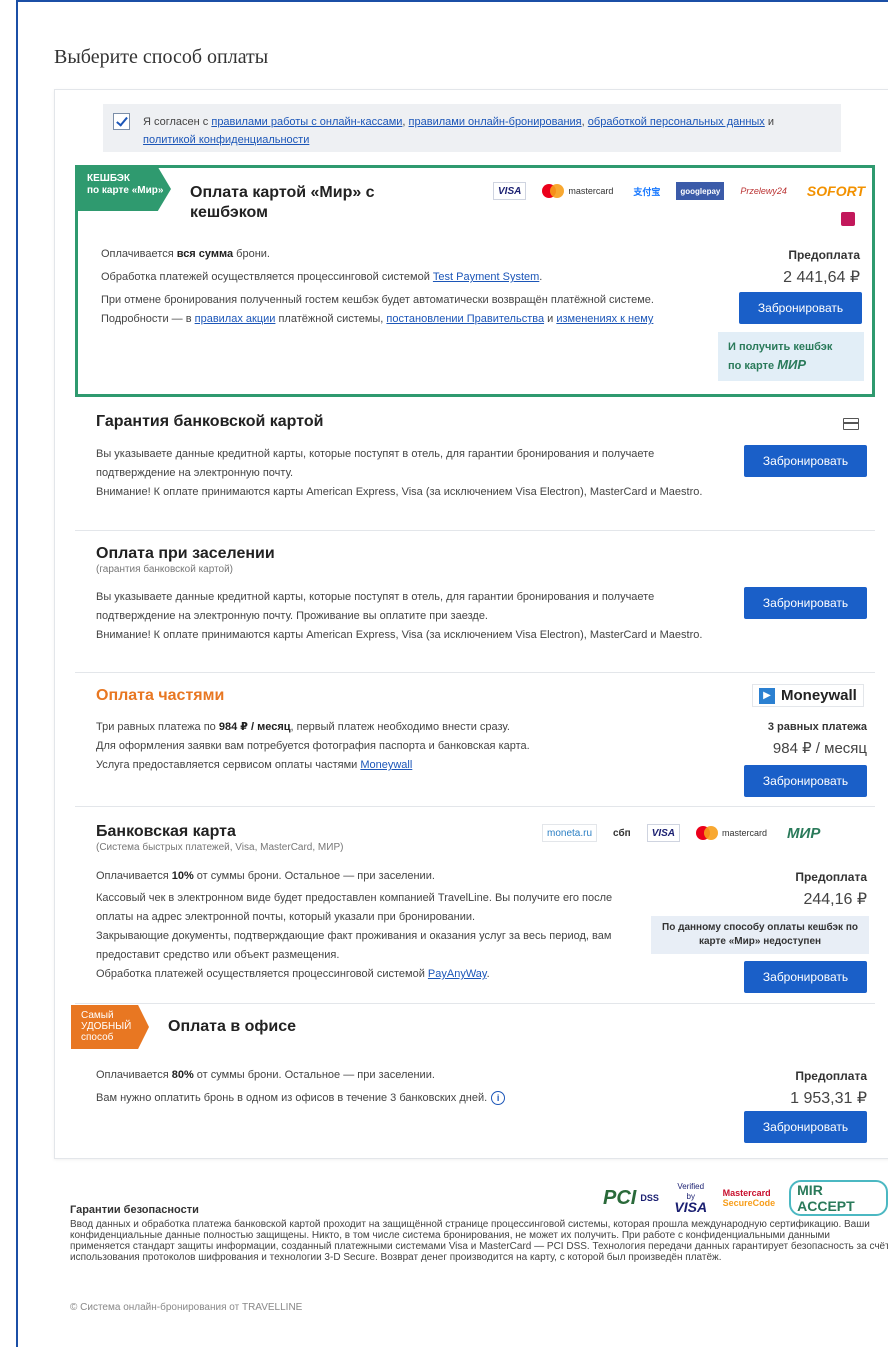 This screenshot has width=888, height=1347. What do you see at coordinates (763, 191) in the screenshot?
I see `przelewy24-logo-icon: Przelewy24` at bounding box center [763, 191].